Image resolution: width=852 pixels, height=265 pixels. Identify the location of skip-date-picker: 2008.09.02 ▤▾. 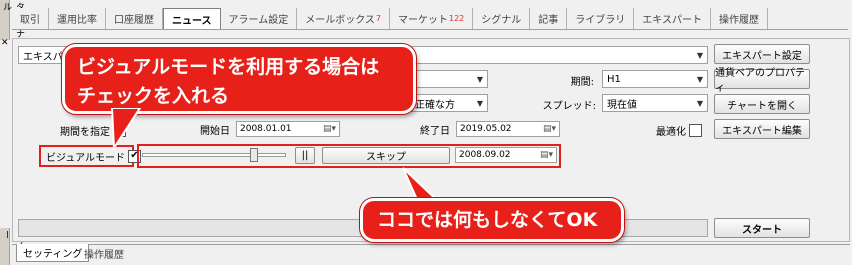
(506, 155).